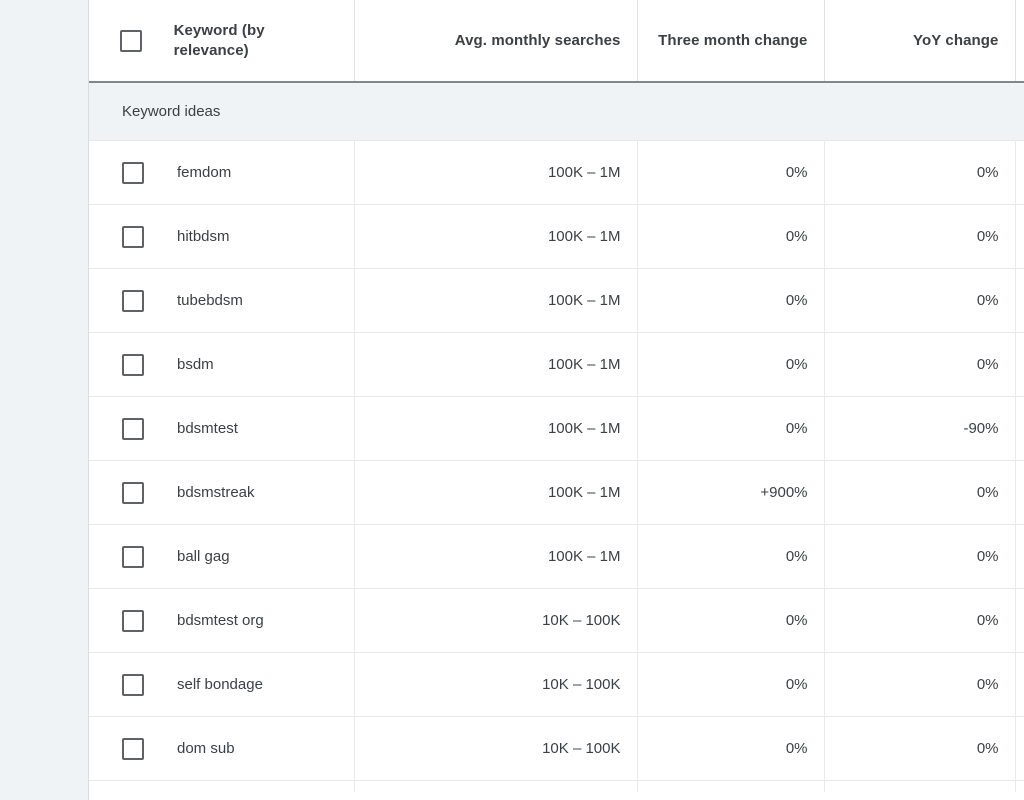 This screenshot has height=800, width=1024. Describe the element at coordinates (556, 748) in the screenshot. I see `table-row: dom sub 10K – 100K 0% 0%` at that location.